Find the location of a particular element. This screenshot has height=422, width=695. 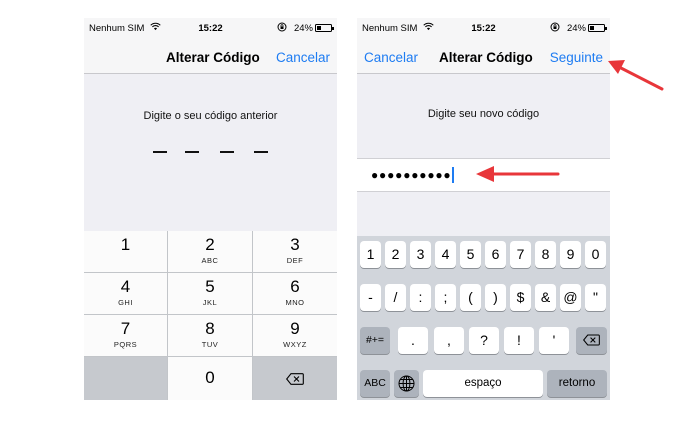

key-digit: 0 is located at coordinates (210, 377).